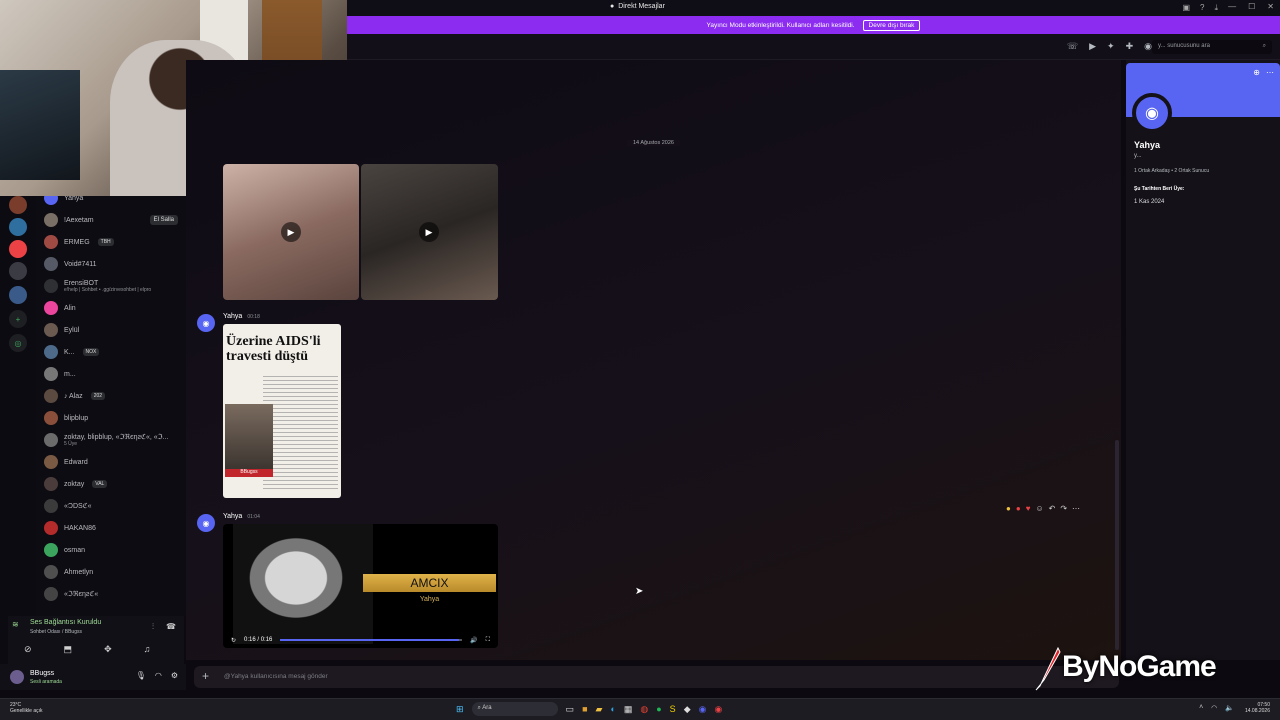  Describe the element at coordinates (1028, 508) in the screenshot. I see `reaction-heart-icon: ♥` at that location.